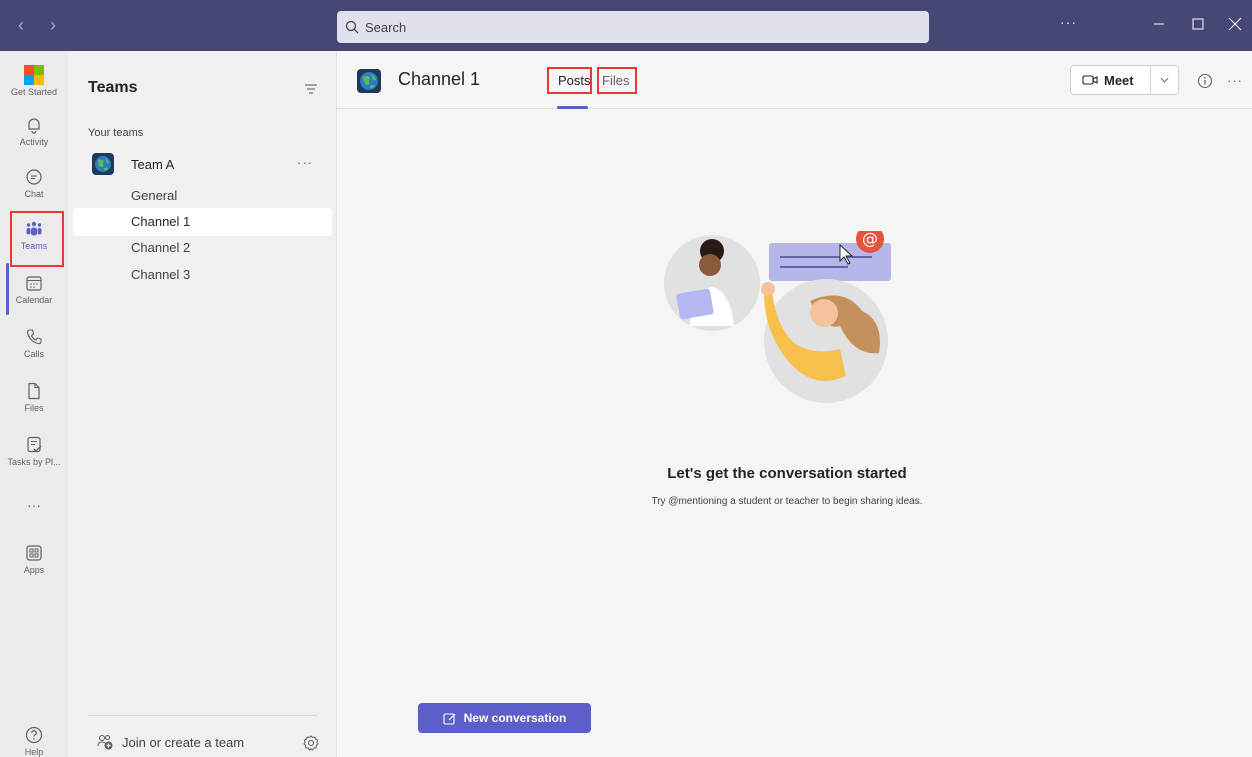 Image resolution: width=1252 pixels, height=757 pixels. I want to click on team-name: Team A, so click(153, 164).